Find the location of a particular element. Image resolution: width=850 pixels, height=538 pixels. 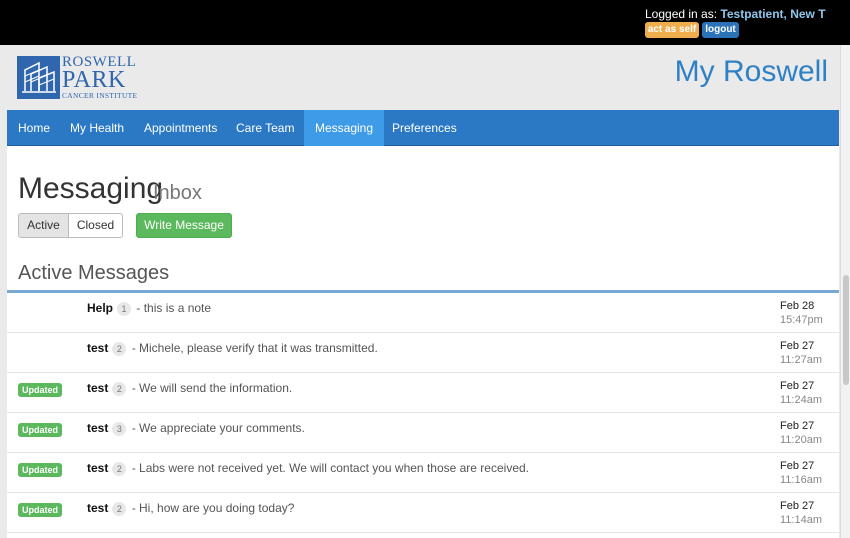

message-count: 3 is located at coordinates (119, 429).